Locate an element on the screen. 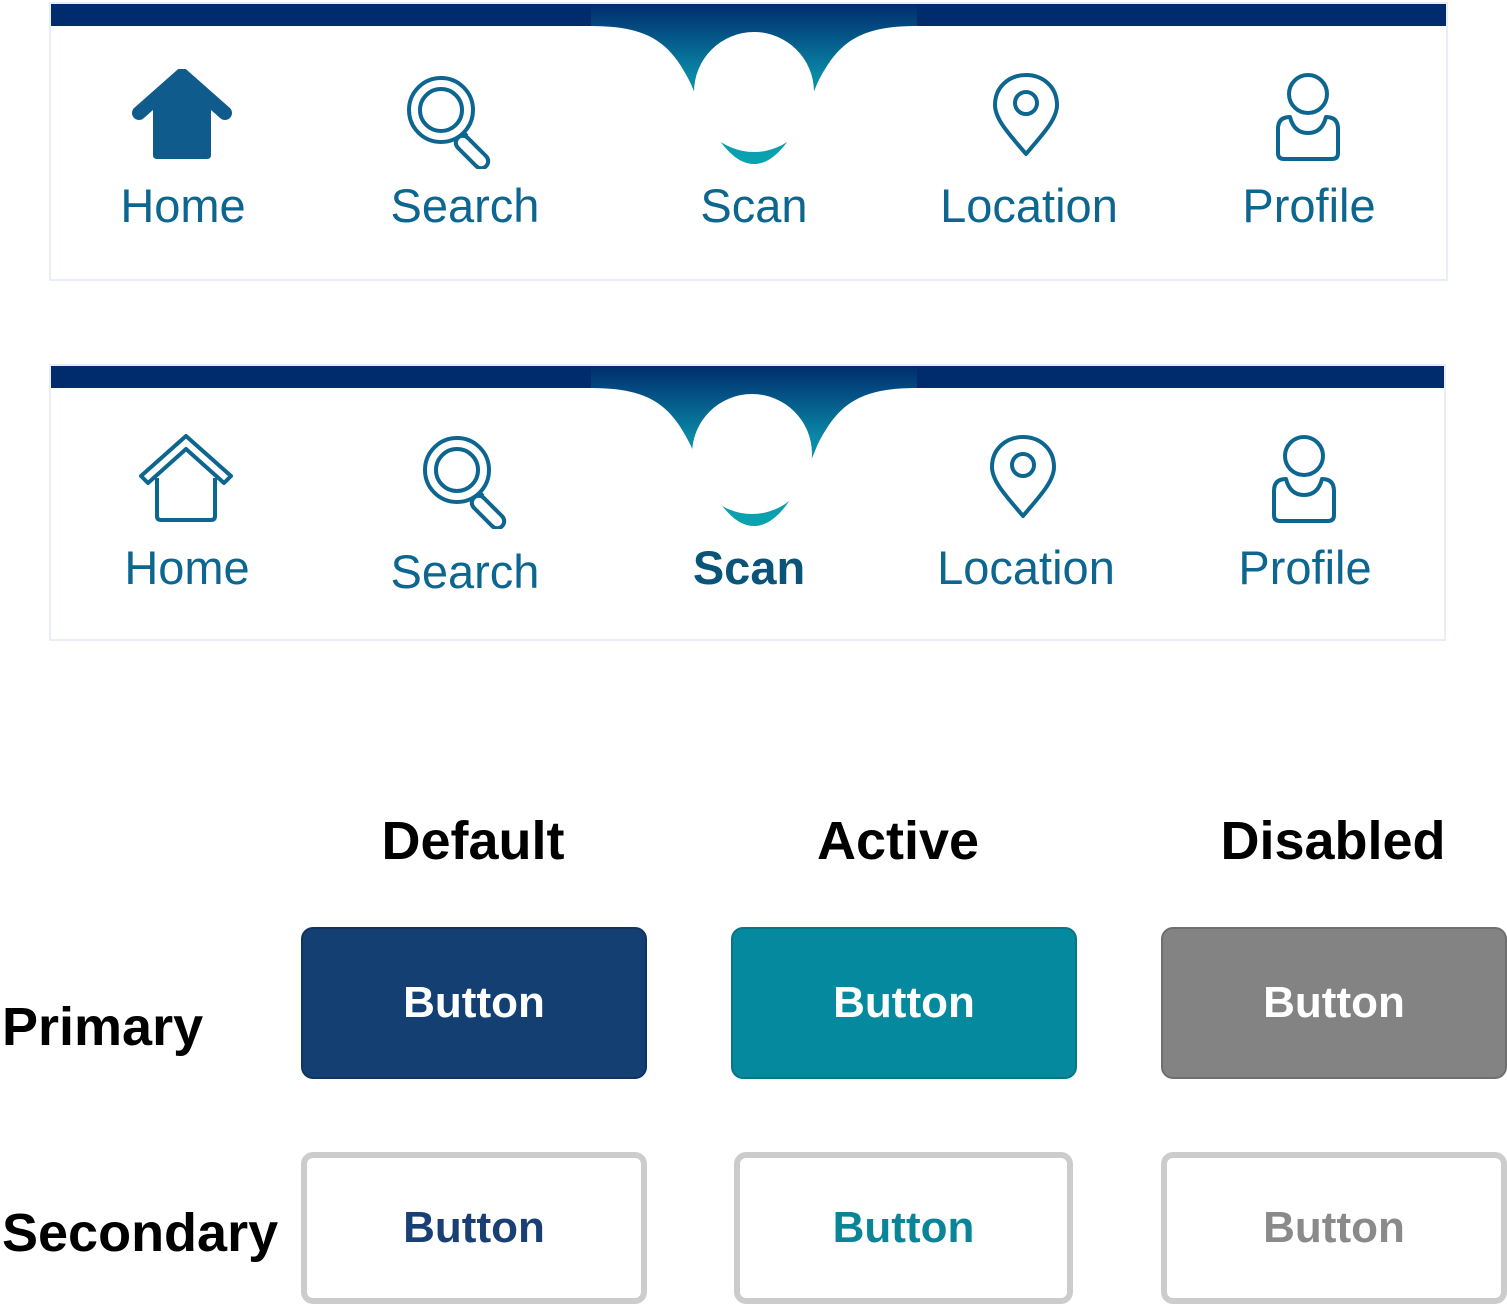 The image size is (1507, 1305). primary-button-default: Button is located at coordinates (474, 1003).